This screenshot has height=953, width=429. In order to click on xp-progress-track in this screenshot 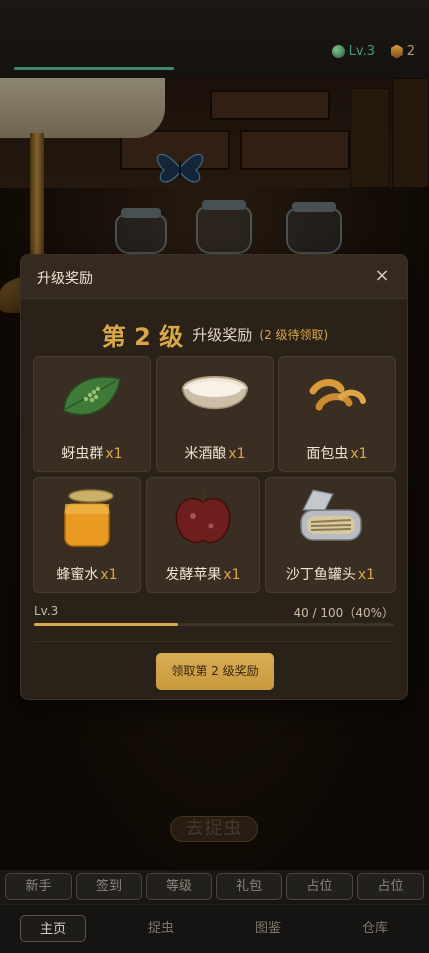, I will do `click(94, 68)`.